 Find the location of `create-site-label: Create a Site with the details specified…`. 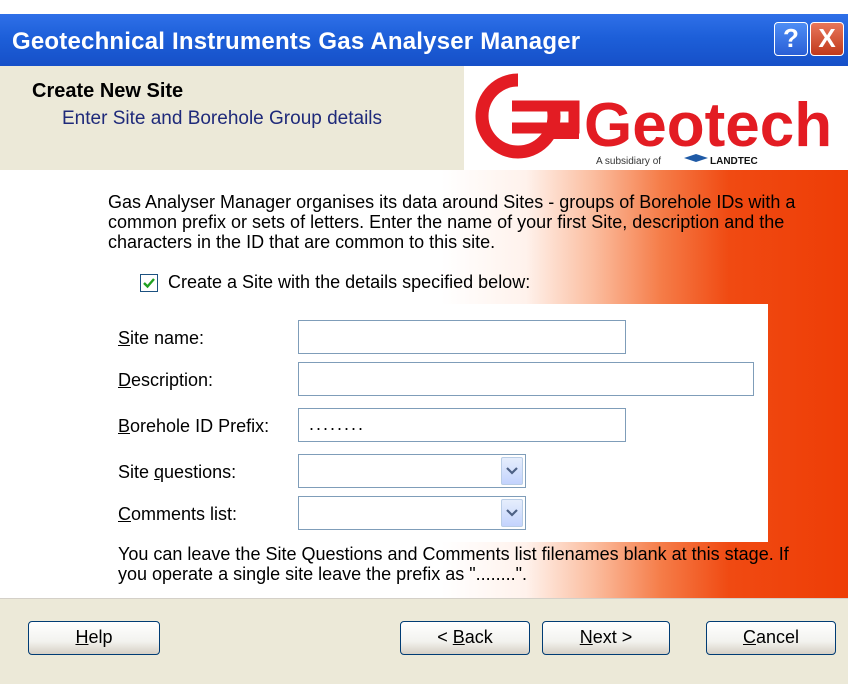

create-site-label: Create a Site with the details specified… is located at coordinates (349, 282).